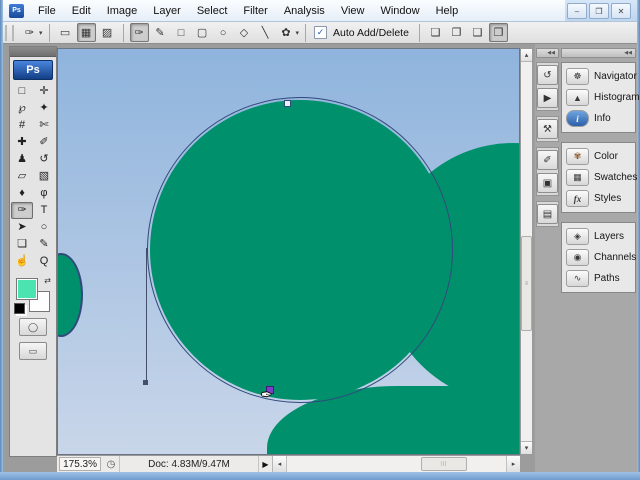  What do you see at coordinates (22, 91) in the screenshot?
I see `rectangular-marquee-tool: □` at bounding box center [22, 91].